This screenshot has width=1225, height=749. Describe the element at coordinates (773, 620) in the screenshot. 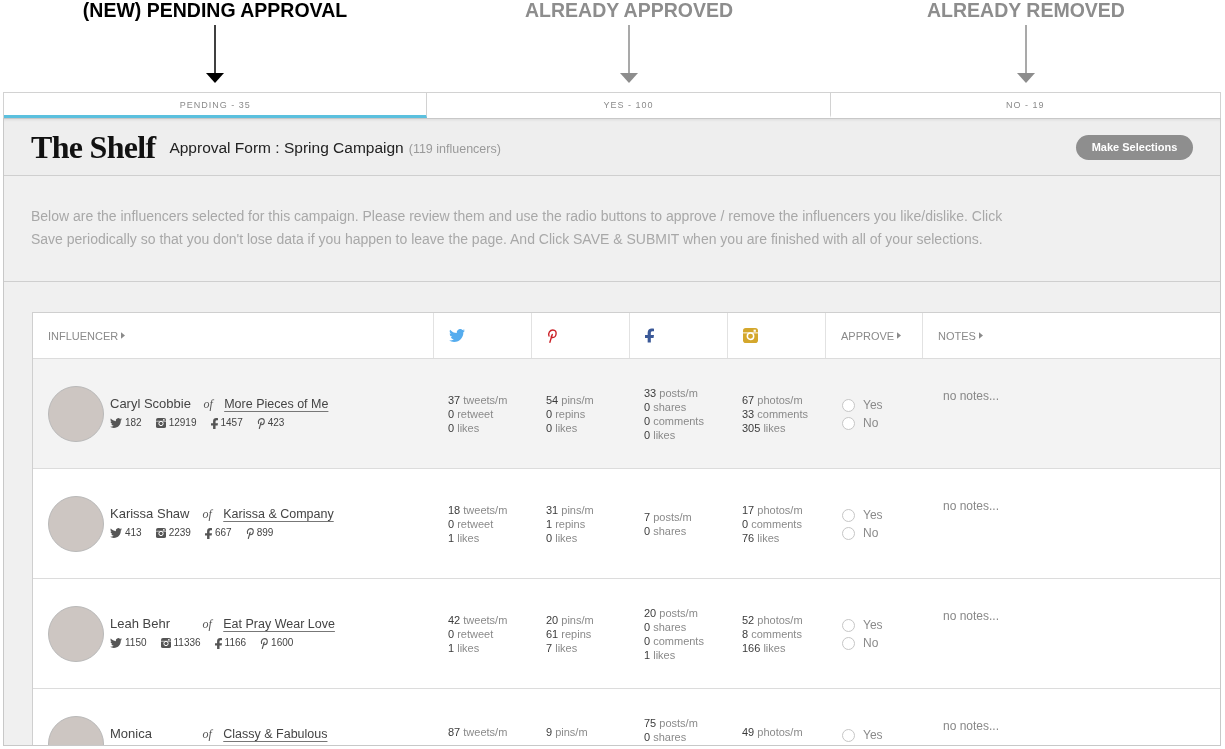

I see `stat-line: 52 photos/m` at that location.